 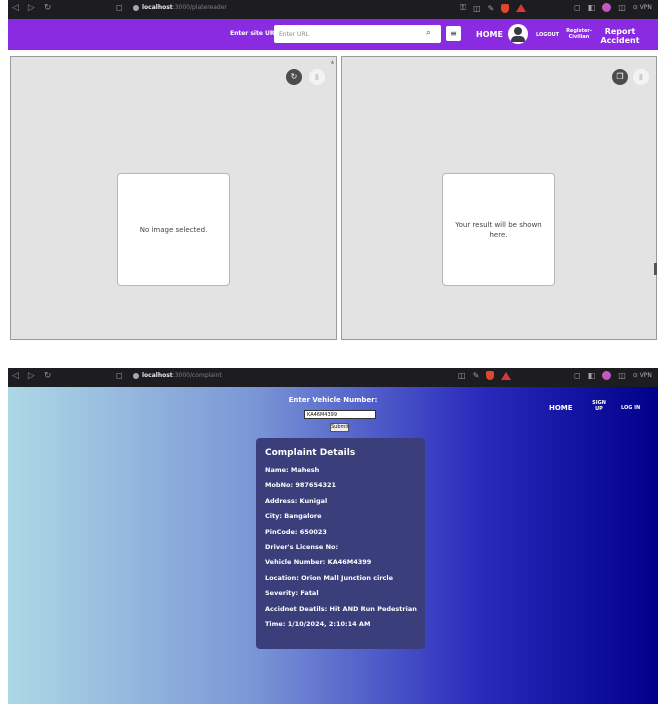 I want to click on toolbar-icons: ⚿ ◫ ✎, so click(x=493, y=8).